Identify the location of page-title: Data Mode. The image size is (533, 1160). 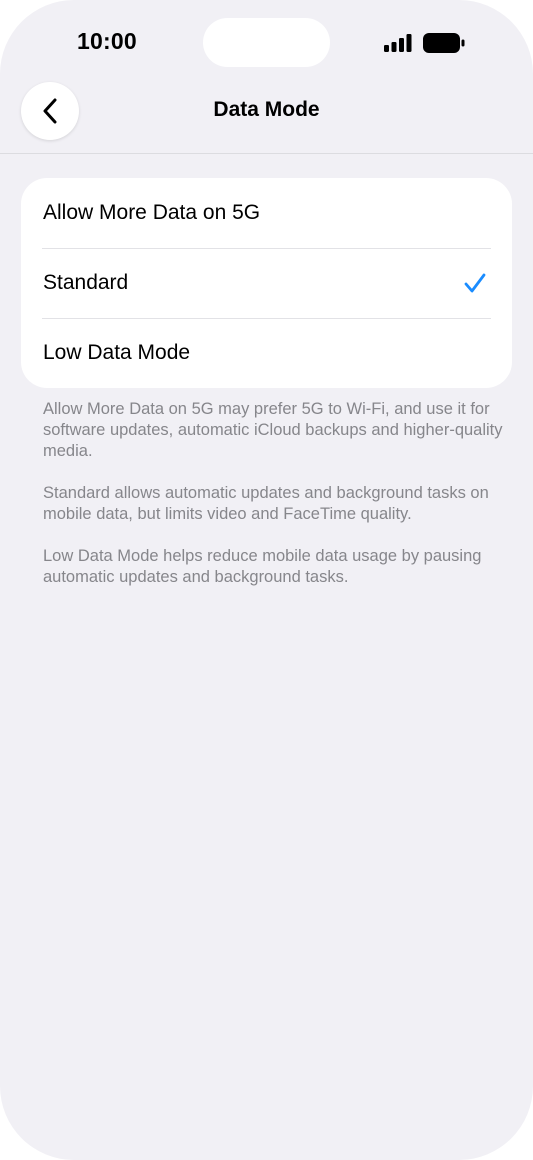
(266, 109).